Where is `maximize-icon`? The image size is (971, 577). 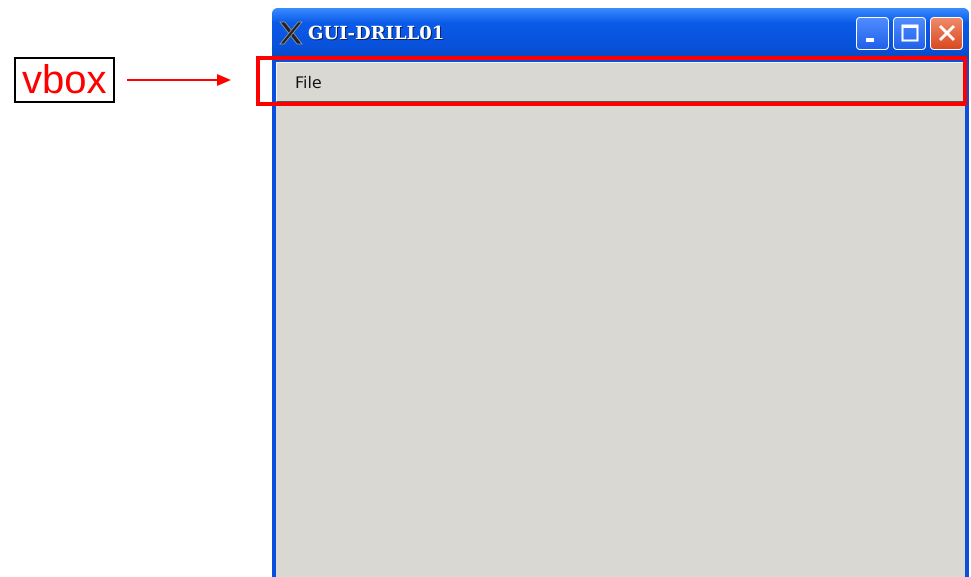
maximize-icon is located at coordinates (909, 33).